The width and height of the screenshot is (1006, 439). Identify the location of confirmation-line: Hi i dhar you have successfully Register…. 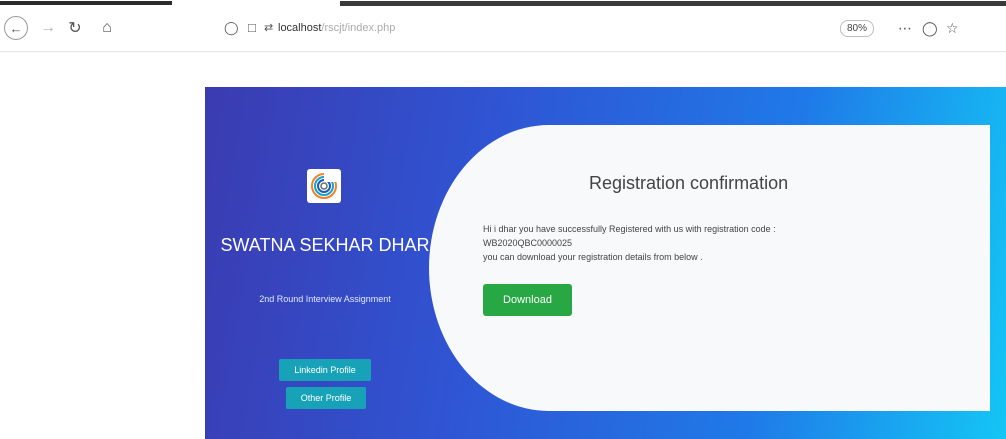
(629, 229).